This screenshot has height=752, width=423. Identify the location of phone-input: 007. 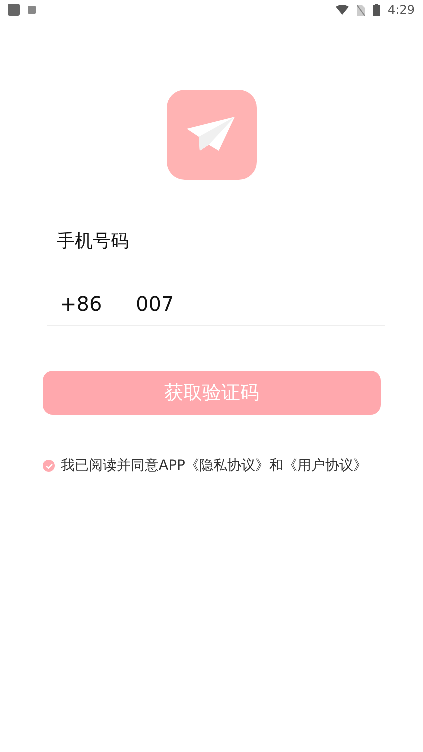
(260, 304).